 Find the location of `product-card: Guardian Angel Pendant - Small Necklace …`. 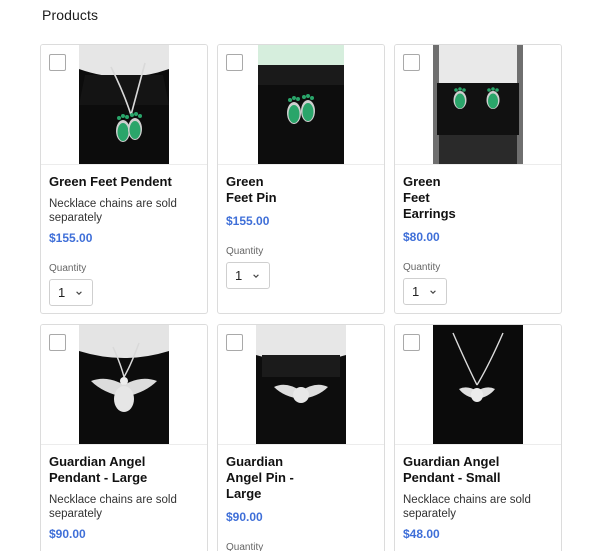

product-card: Guardian Angel Pendant - Small Necklace … is located at coordinates (478, 437).